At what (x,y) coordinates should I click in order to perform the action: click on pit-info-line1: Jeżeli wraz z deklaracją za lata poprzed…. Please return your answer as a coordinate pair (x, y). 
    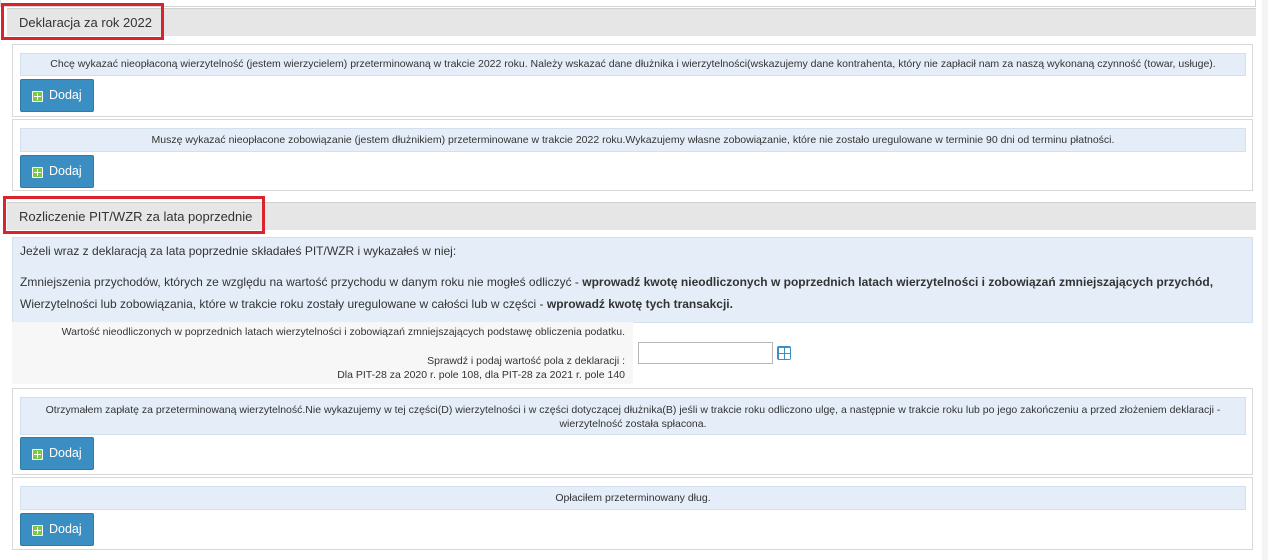
    Looking at the image, I should click on (238, 251).